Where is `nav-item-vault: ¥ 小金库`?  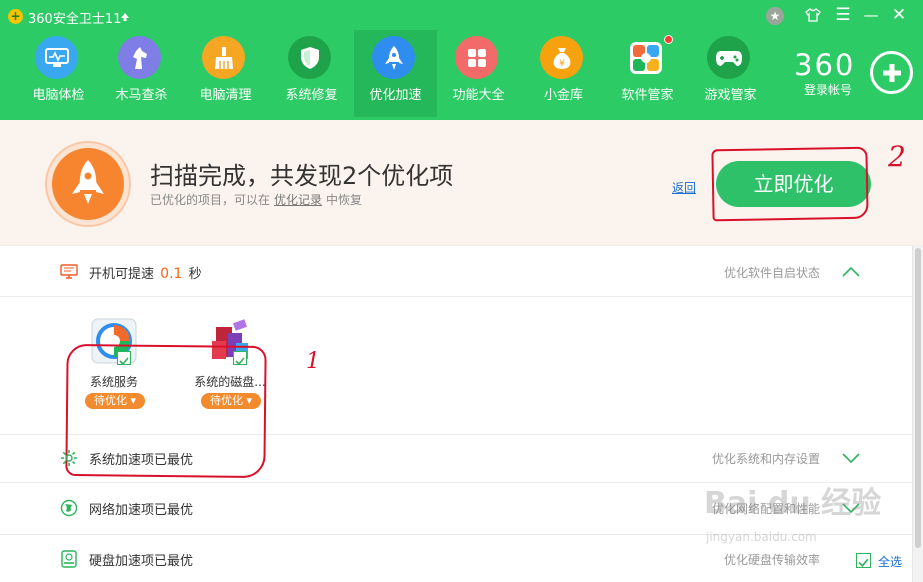 nav-item-vault: ¥ 小金库 is located at coordinates (563, 73).